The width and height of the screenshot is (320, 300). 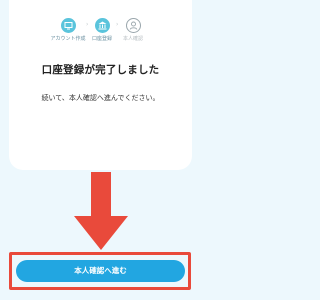 What do you see at coordinates (100, 70) in the screenshot?
I see `page-title: 口座登録が完了しました` at bounding box center [100, 70].